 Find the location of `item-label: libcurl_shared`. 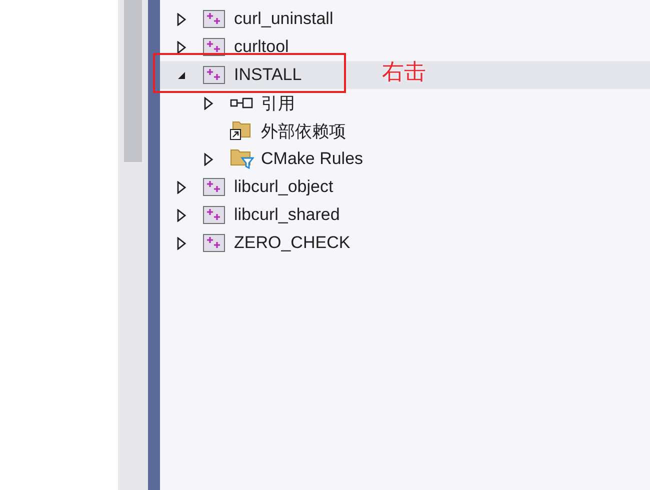

item-label: libcurl_shared is located at coordinates (287, 215).